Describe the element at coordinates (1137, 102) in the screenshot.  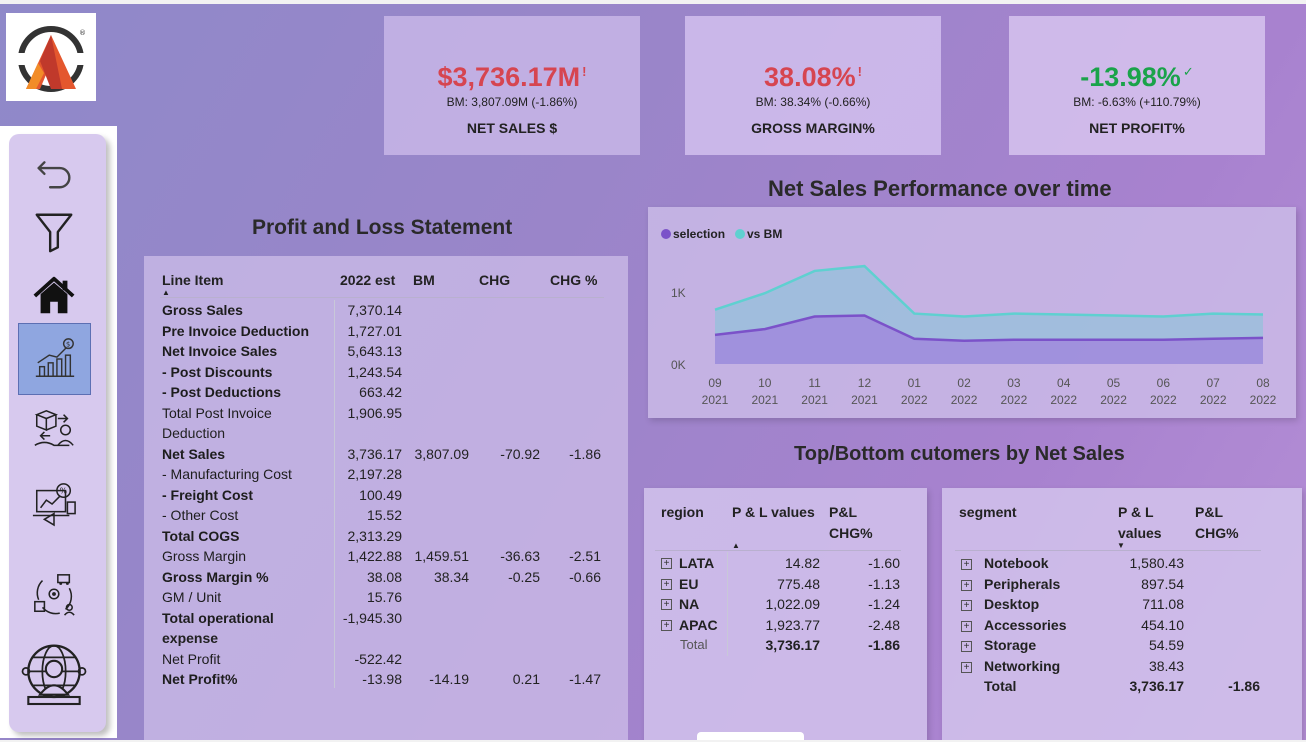
I see `kpi-benchmark: BM: -6.63% (+110.79%)` at that location.